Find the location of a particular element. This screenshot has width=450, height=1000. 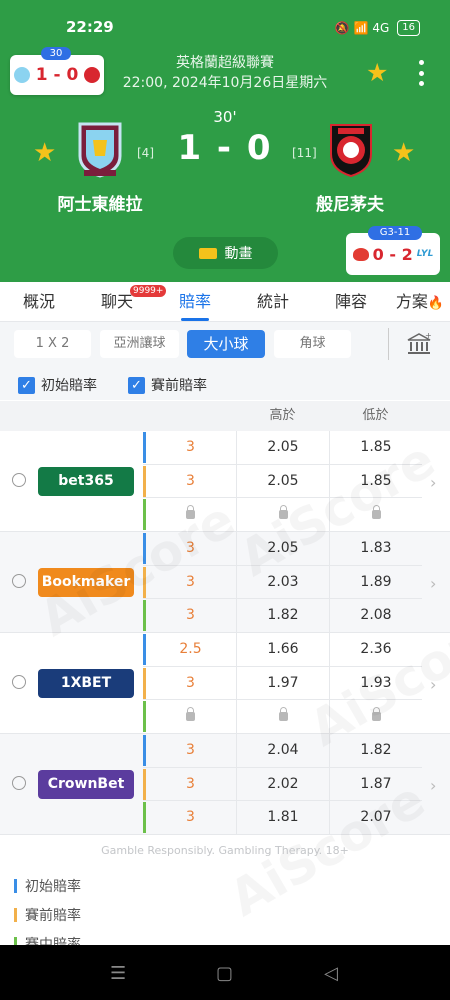

legend-pregame: 賽前賠率 is located at coordinates (47, 915).